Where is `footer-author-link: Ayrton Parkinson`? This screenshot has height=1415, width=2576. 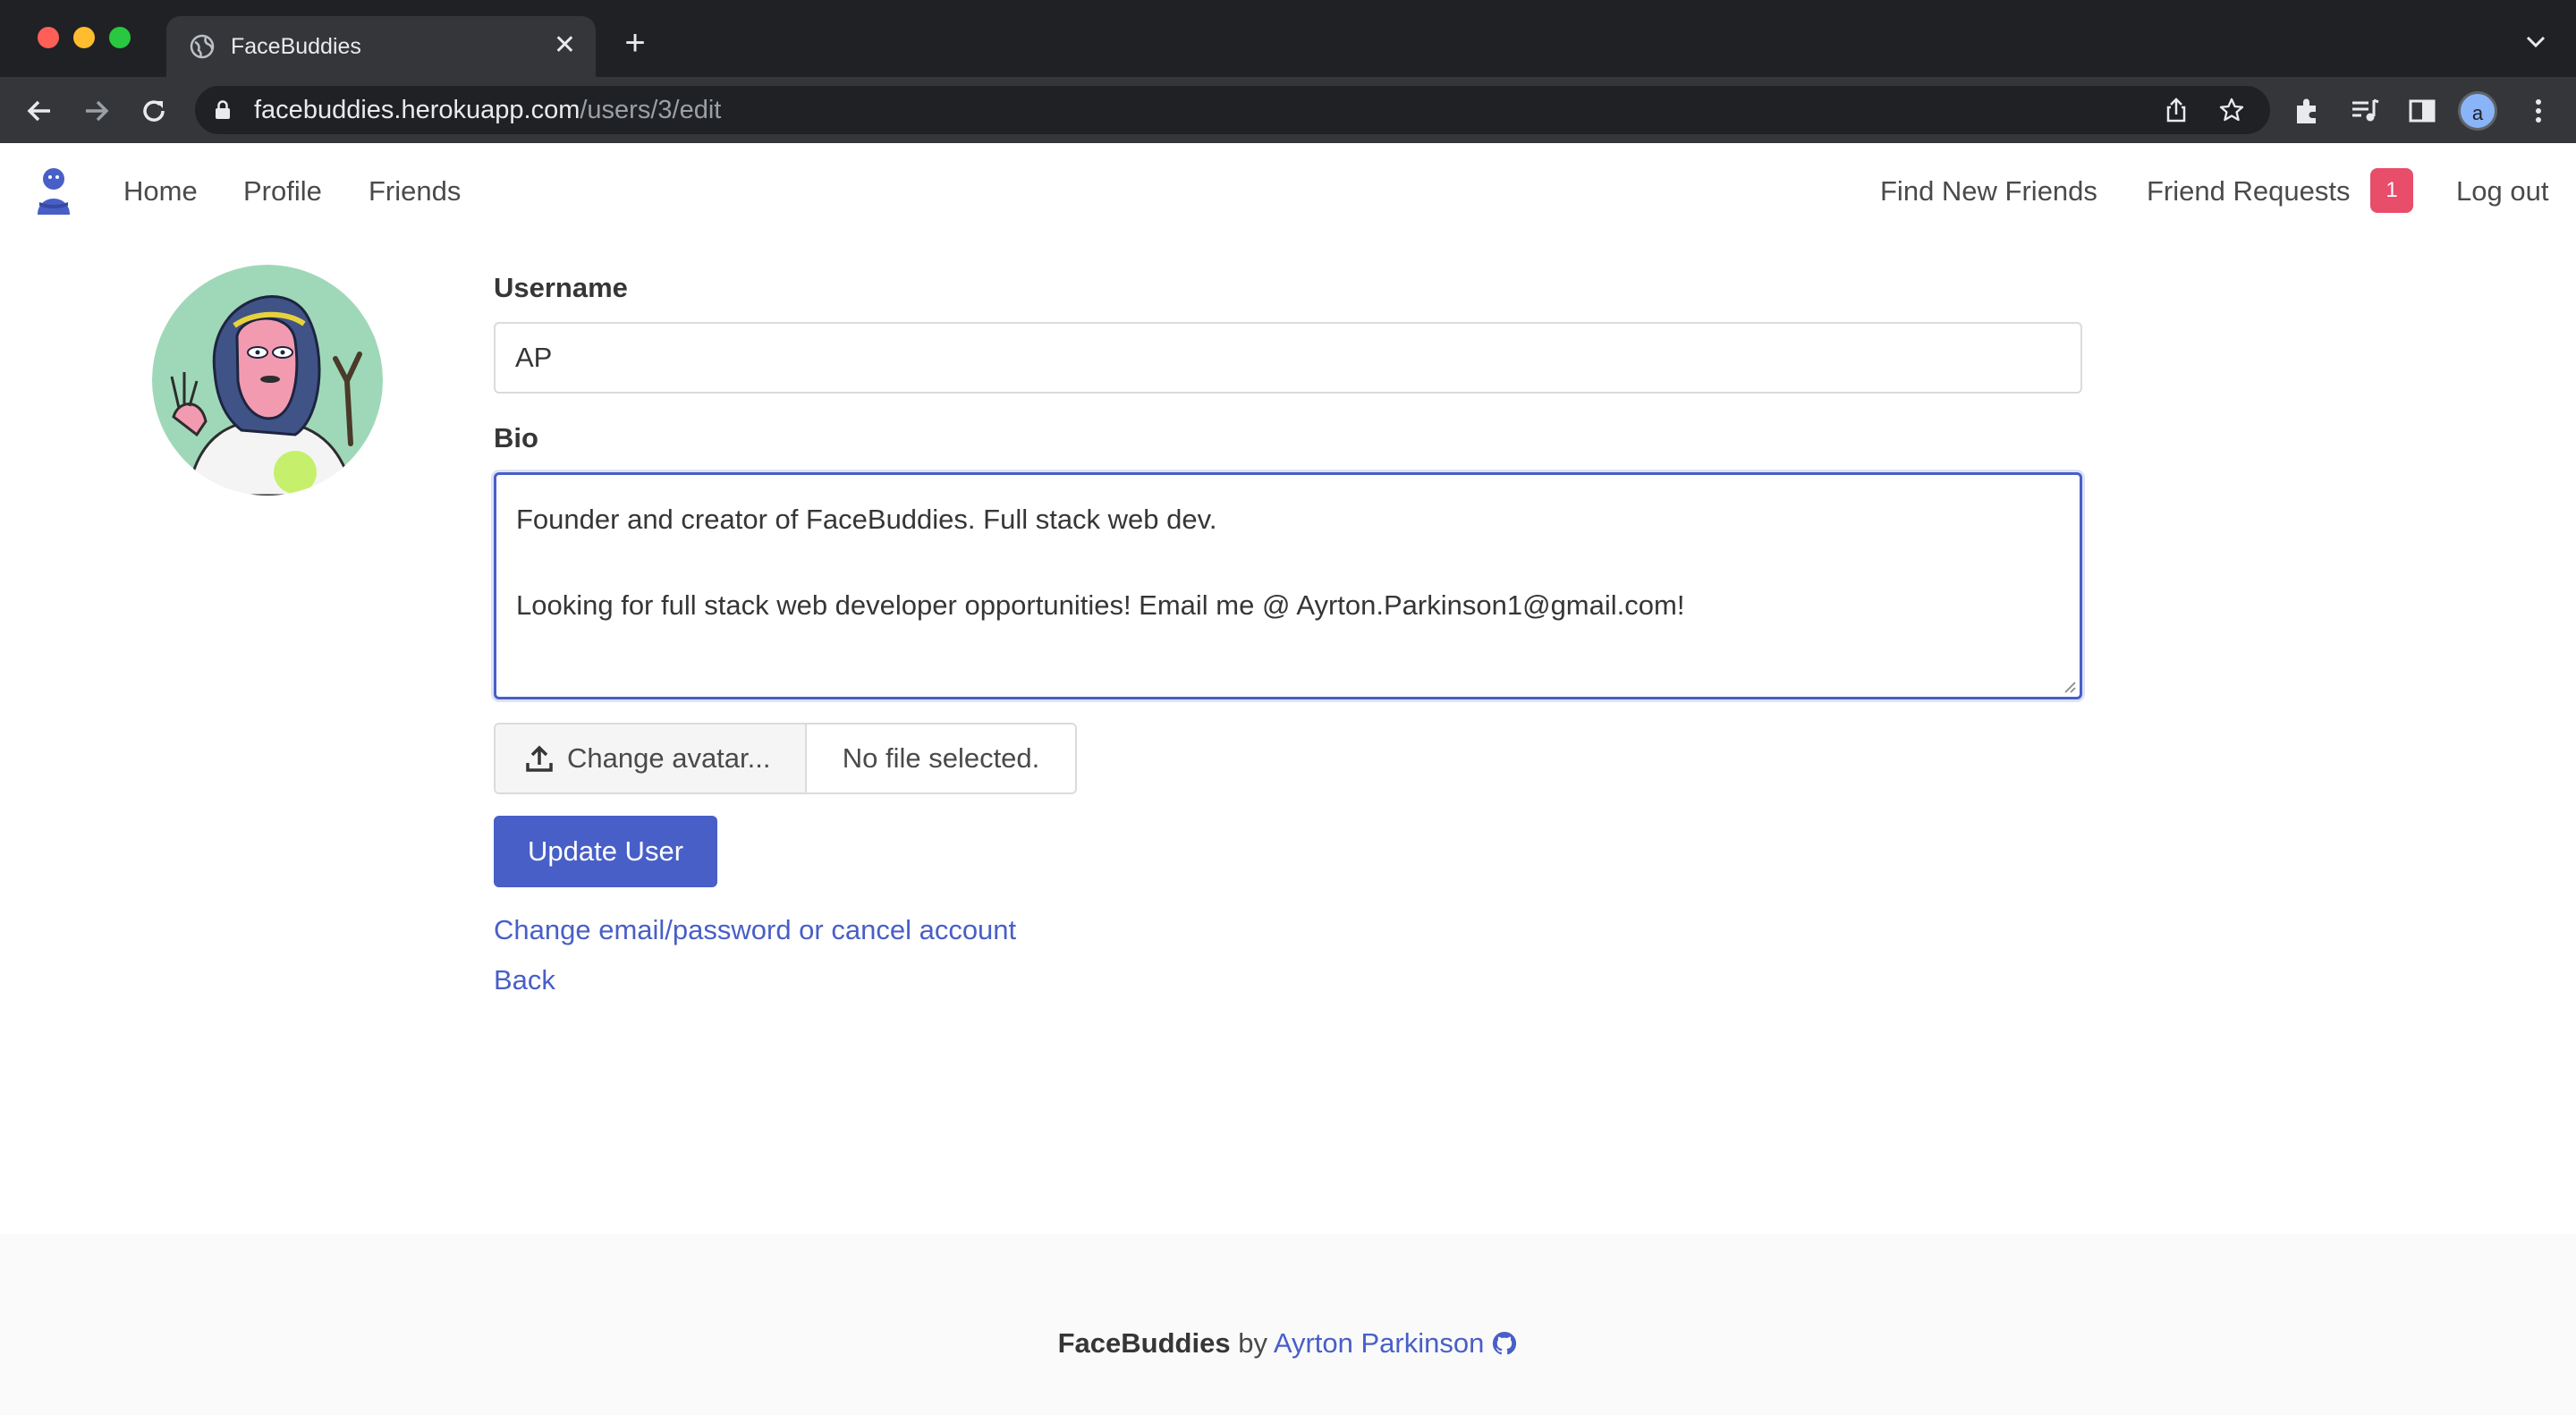
footer-author-link: Ayrton Parkinson is located at coordinates (1379, 1343).